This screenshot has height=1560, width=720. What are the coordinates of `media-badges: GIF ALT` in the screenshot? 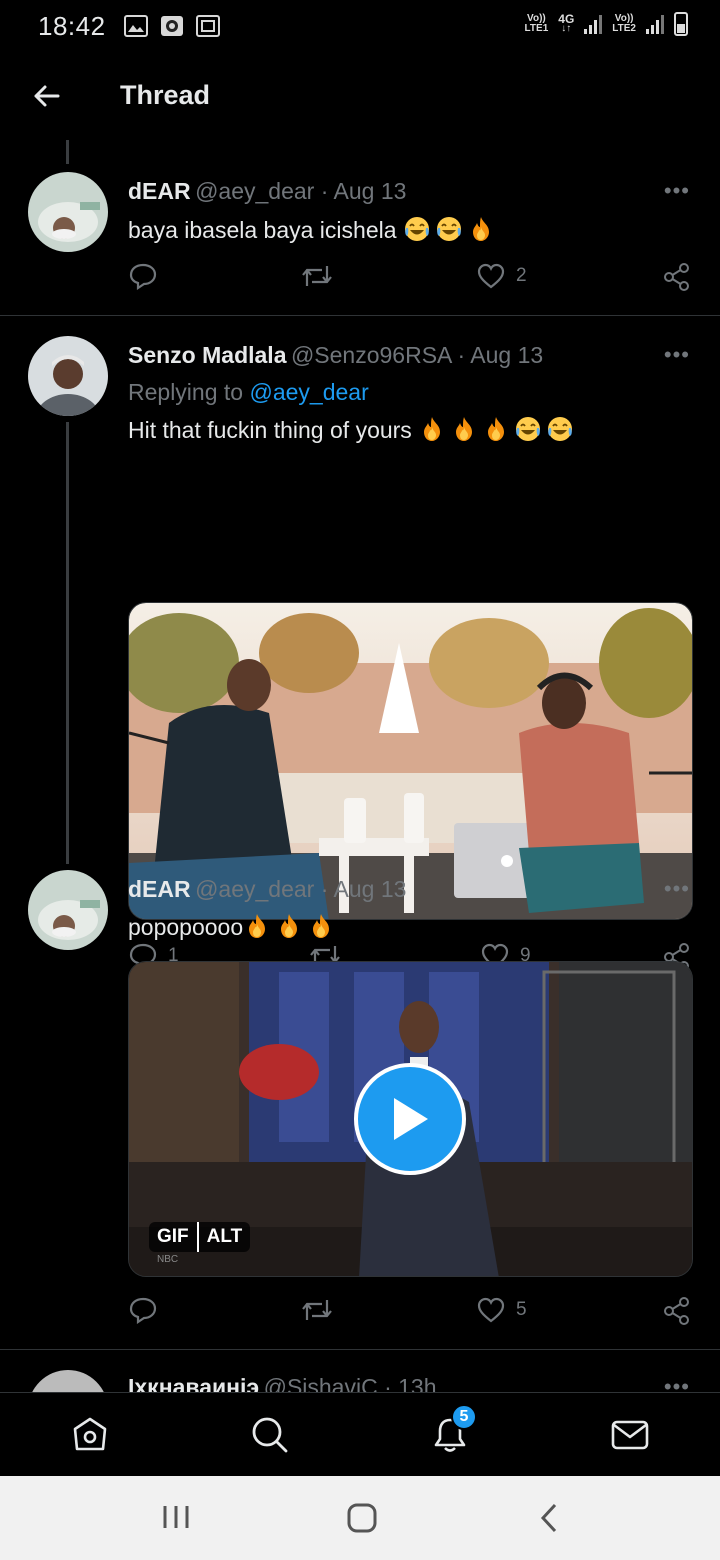 It's located at (200, 1237).